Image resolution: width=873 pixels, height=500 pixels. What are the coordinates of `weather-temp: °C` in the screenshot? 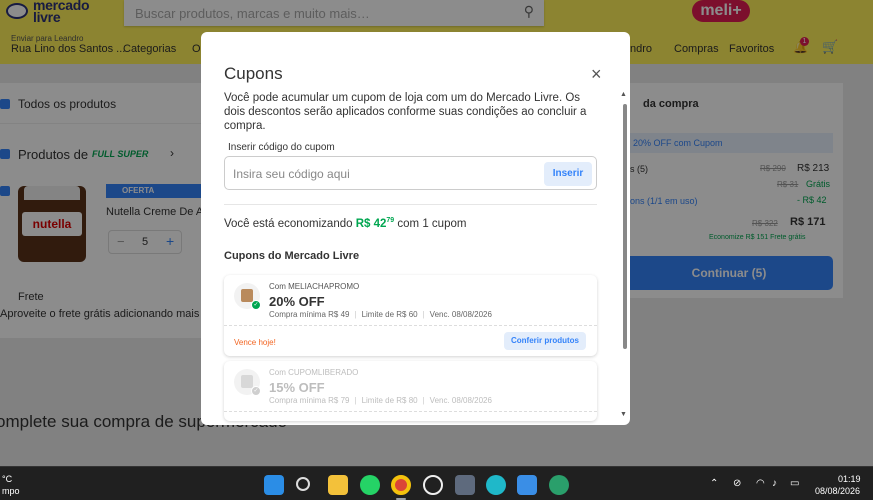 It's located at (7, 479).